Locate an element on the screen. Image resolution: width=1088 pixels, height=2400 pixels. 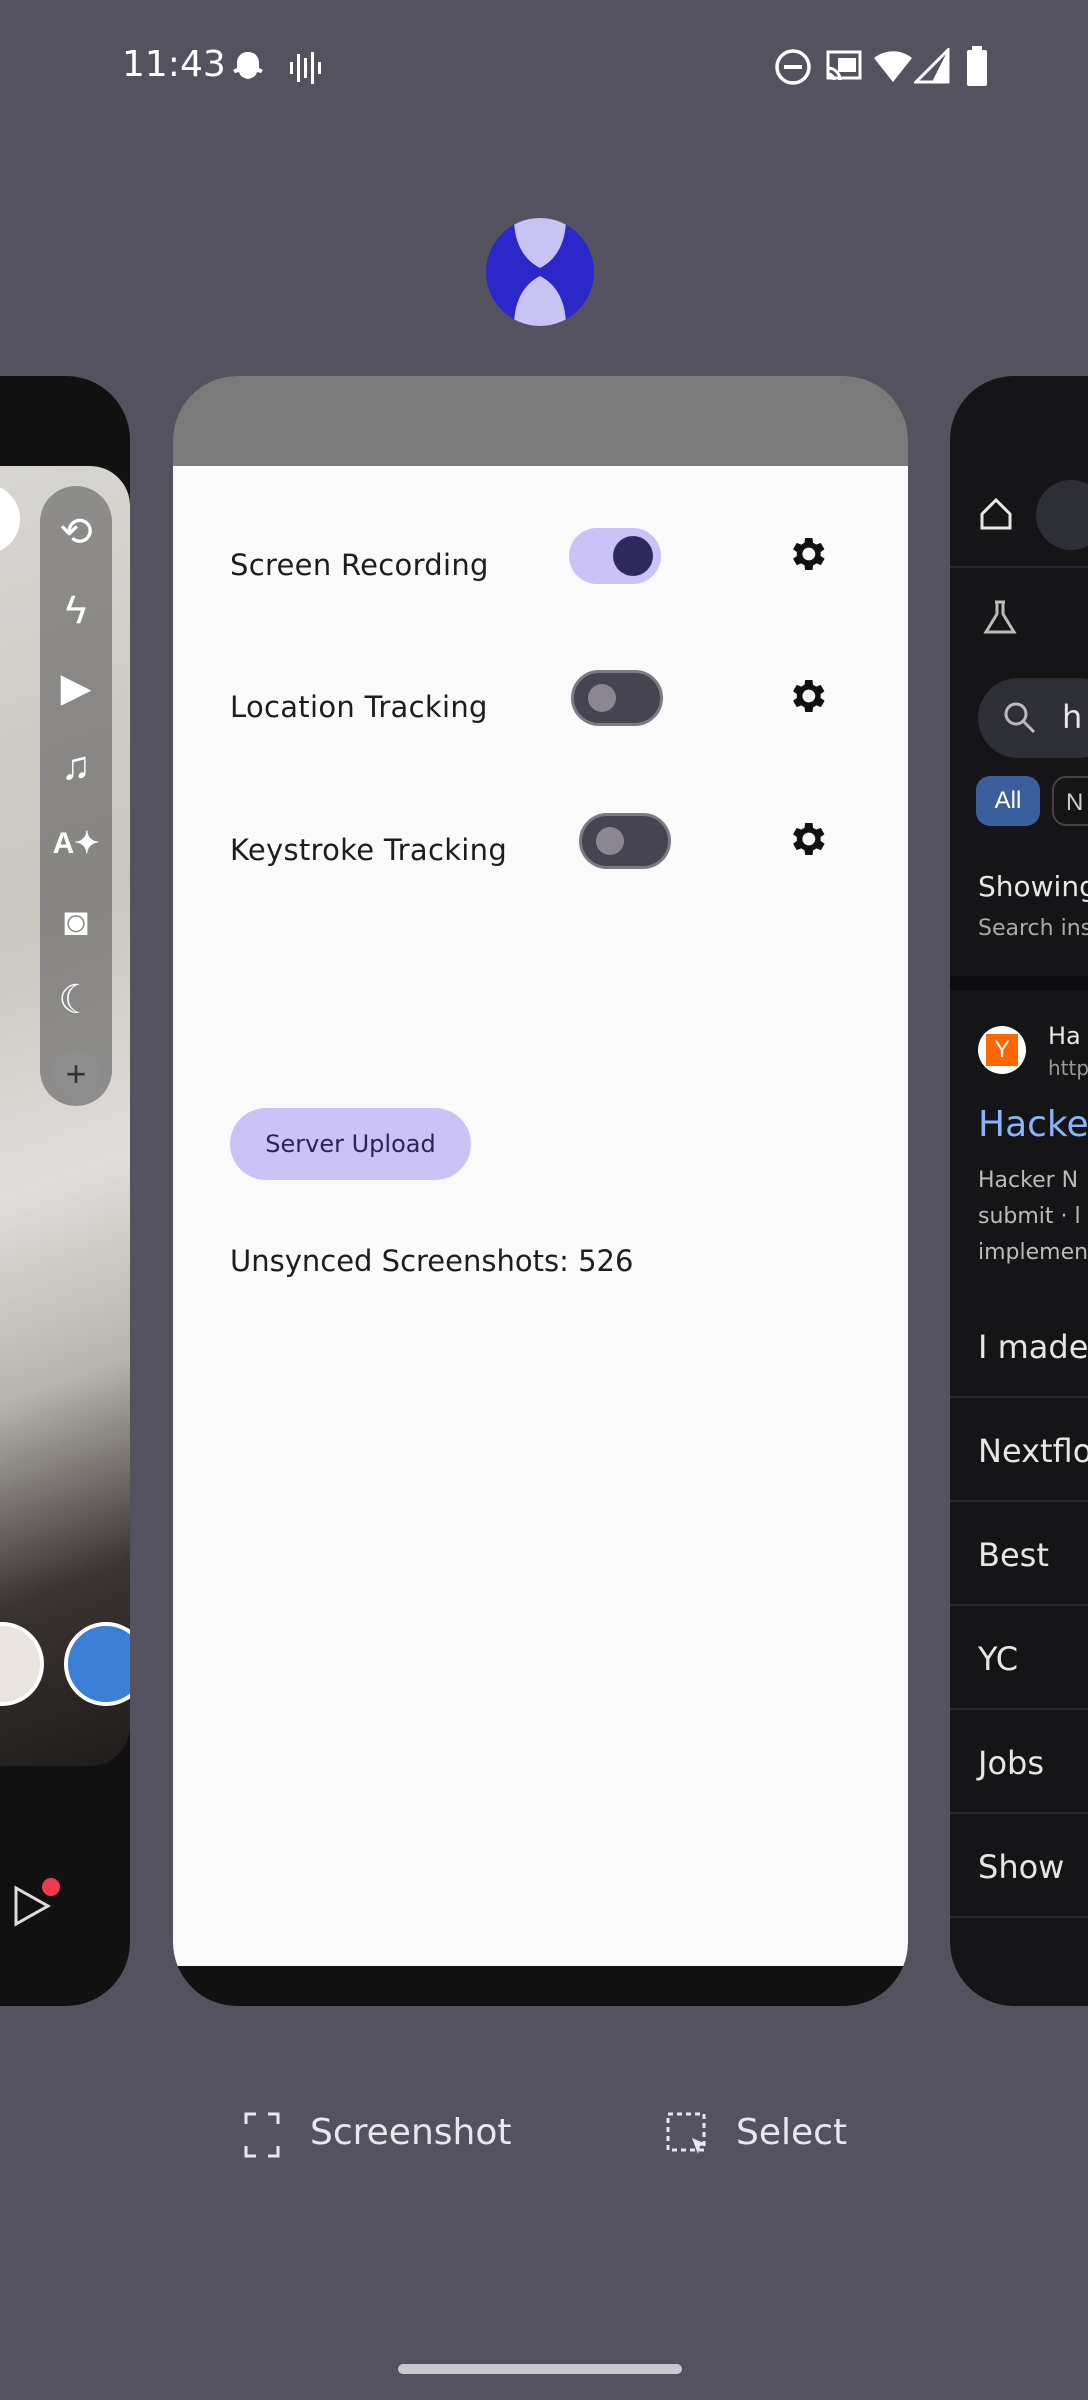
keystroke-tracking-label: Keystroke Tracking is located at coordinates (369, 850).